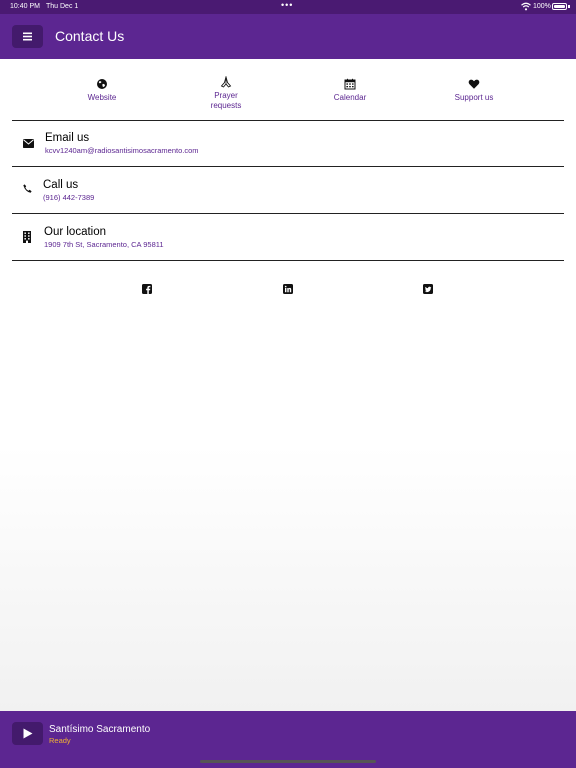  I want to click on contact-phone: Call us (916) 442-7389, so click(288, 190).